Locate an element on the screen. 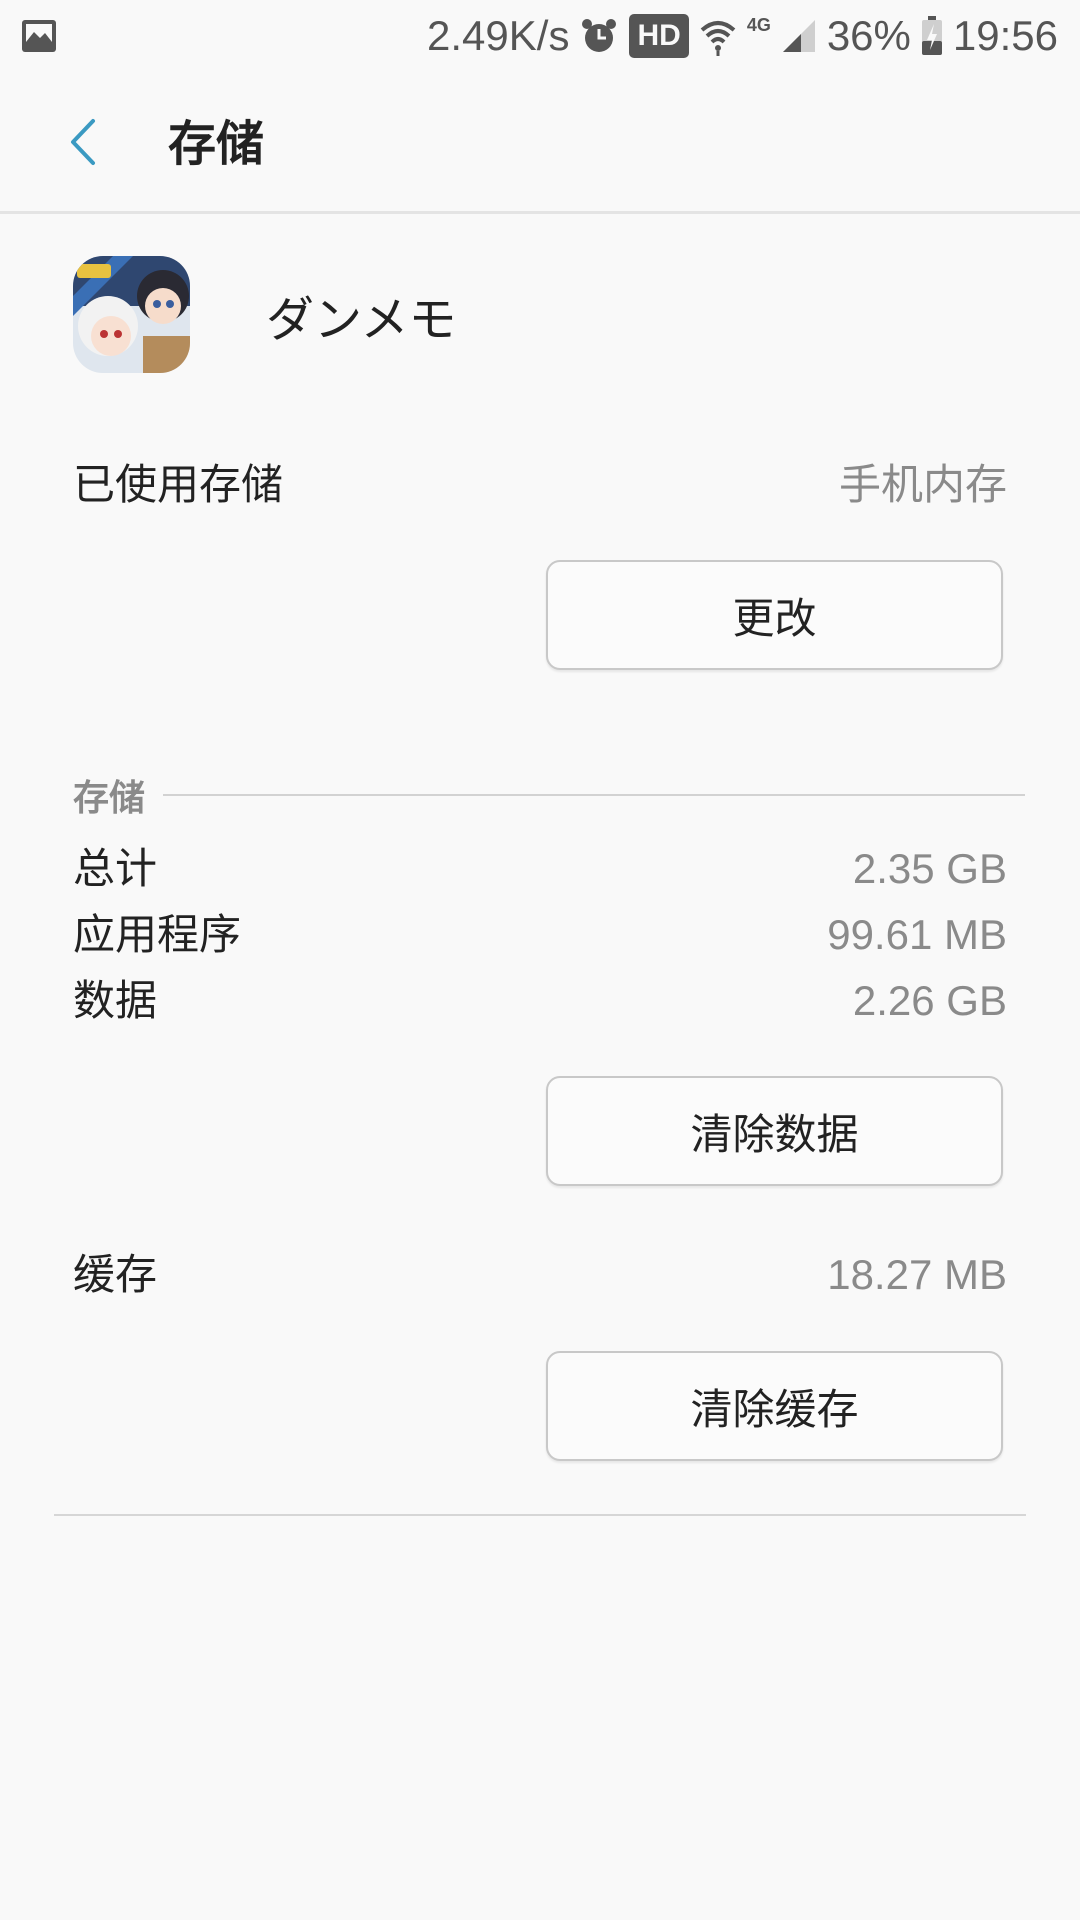  storage-row-label: 应用程序 is located at coordinates (157, 934).